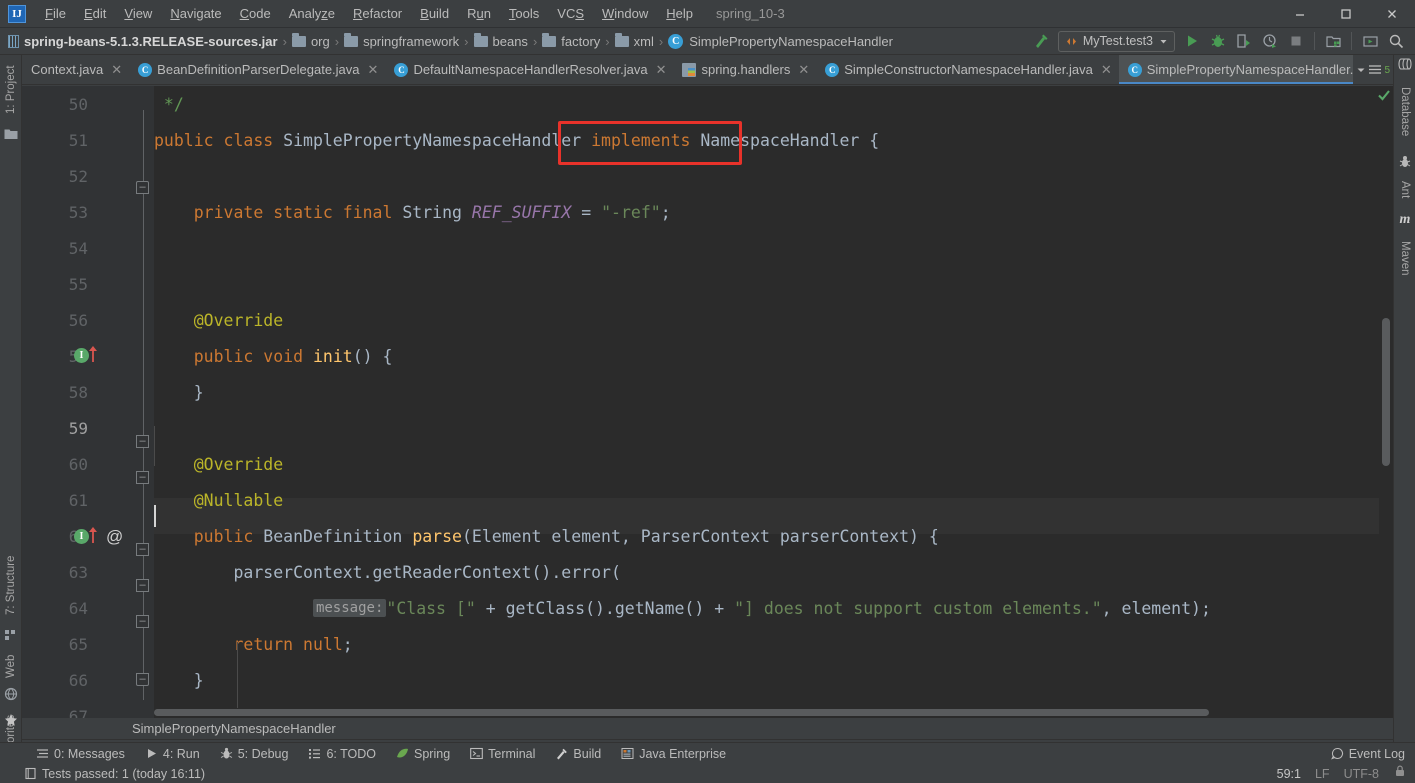 The width and height of the screenshot is (1415, 783). Describe the element at coordinates (75, 69) in the screenshot. I see `editor-tab-0: Context.java ✕` at that location.